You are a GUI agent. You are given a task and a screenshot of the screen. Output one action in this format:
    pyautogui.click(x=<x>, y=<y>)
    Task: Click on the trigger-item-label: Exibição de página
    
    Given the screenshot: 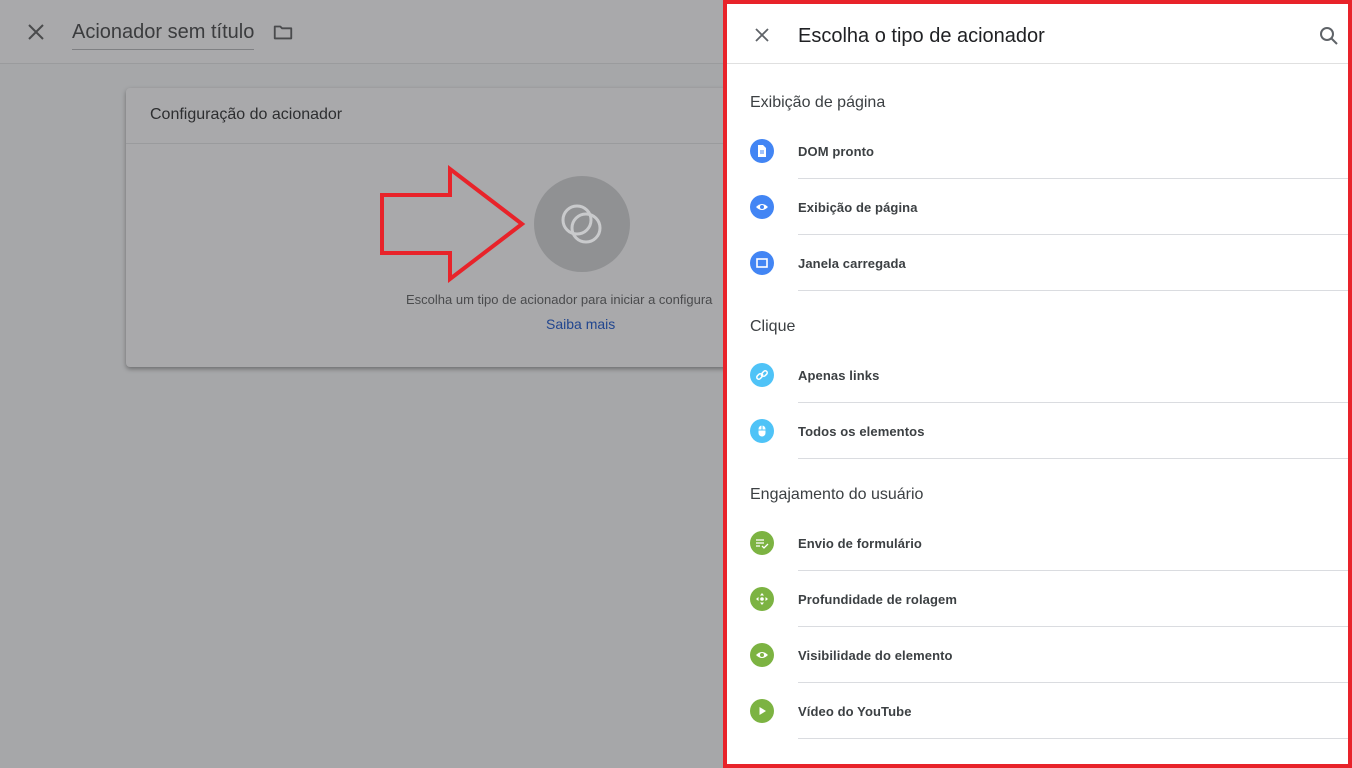 What is the action you would take?
    pyautogui.click(x=858, y=207)
    